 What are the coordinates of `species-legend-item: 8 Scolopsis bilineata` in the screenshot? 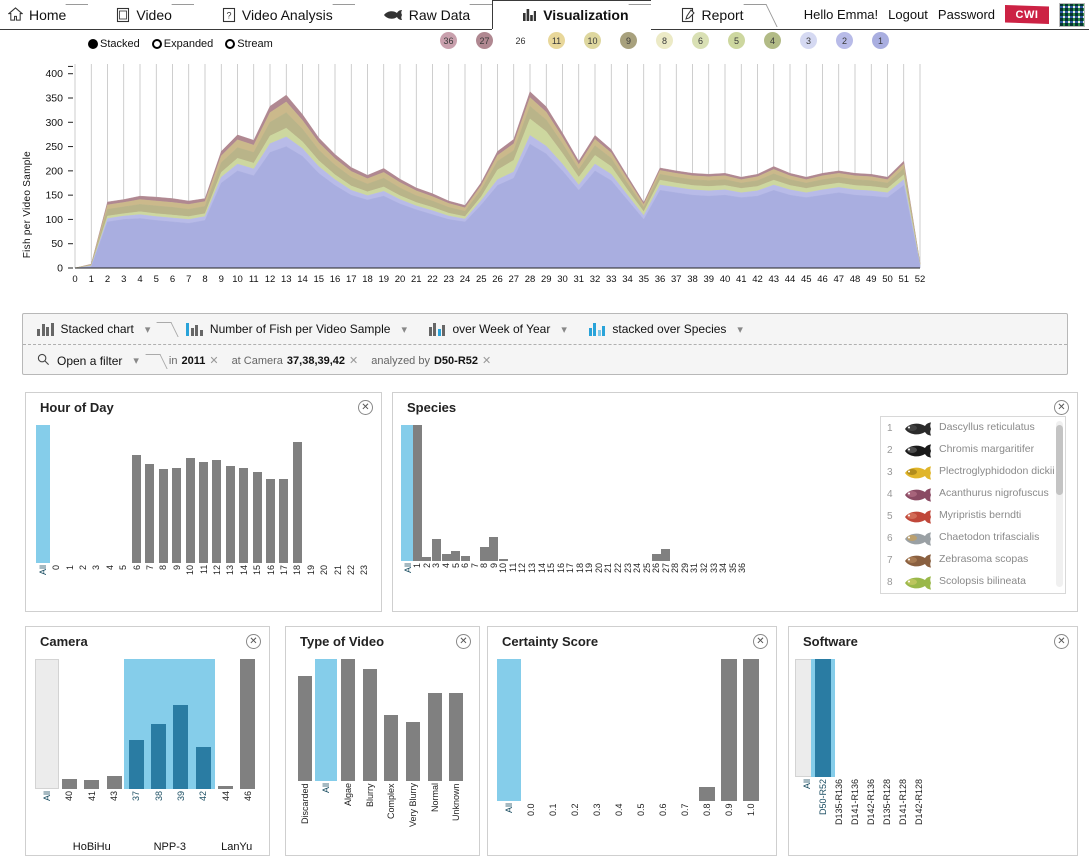 It's located at (973, 582).